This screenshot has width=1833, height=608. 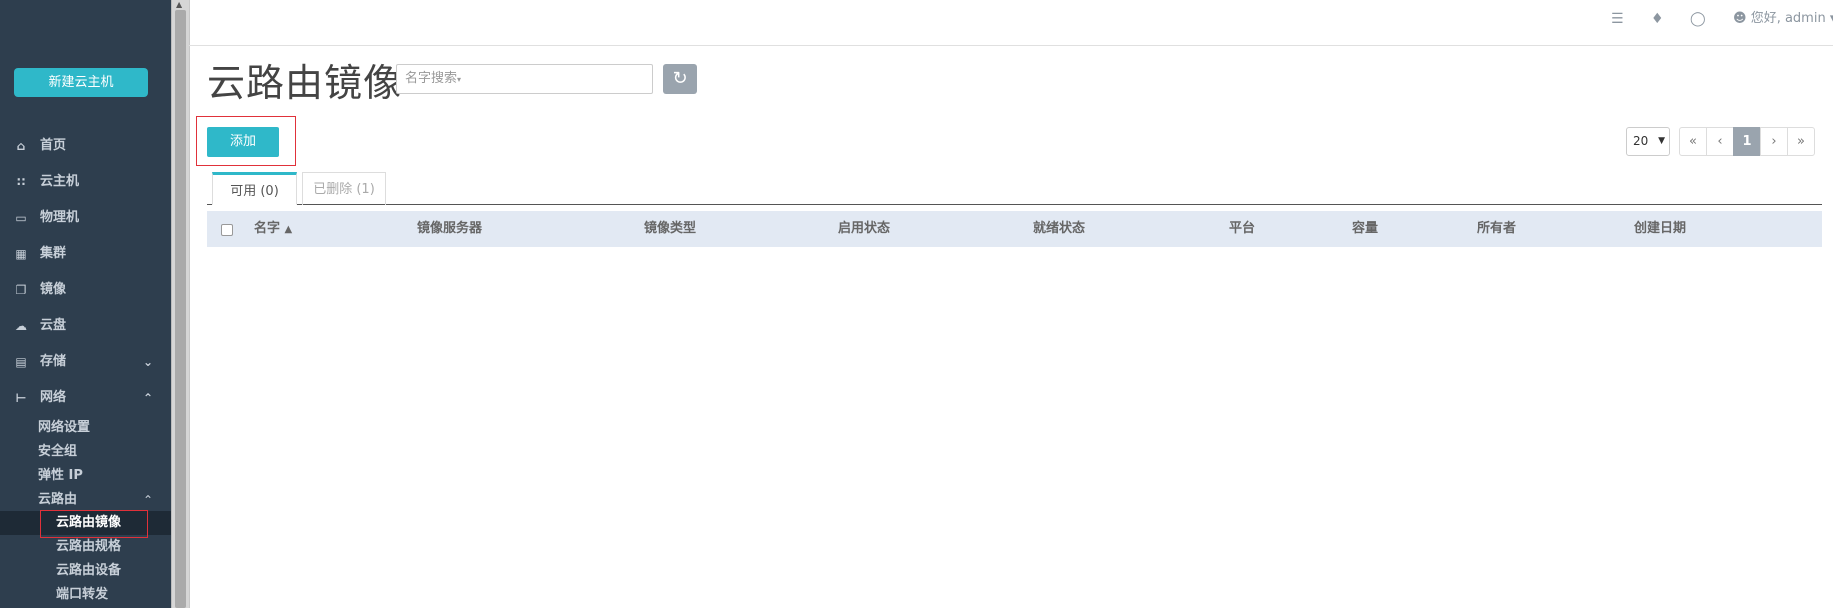 I want to click on user-menu: ☻ 您好, admin ▾, so click(x=1783, y=19).